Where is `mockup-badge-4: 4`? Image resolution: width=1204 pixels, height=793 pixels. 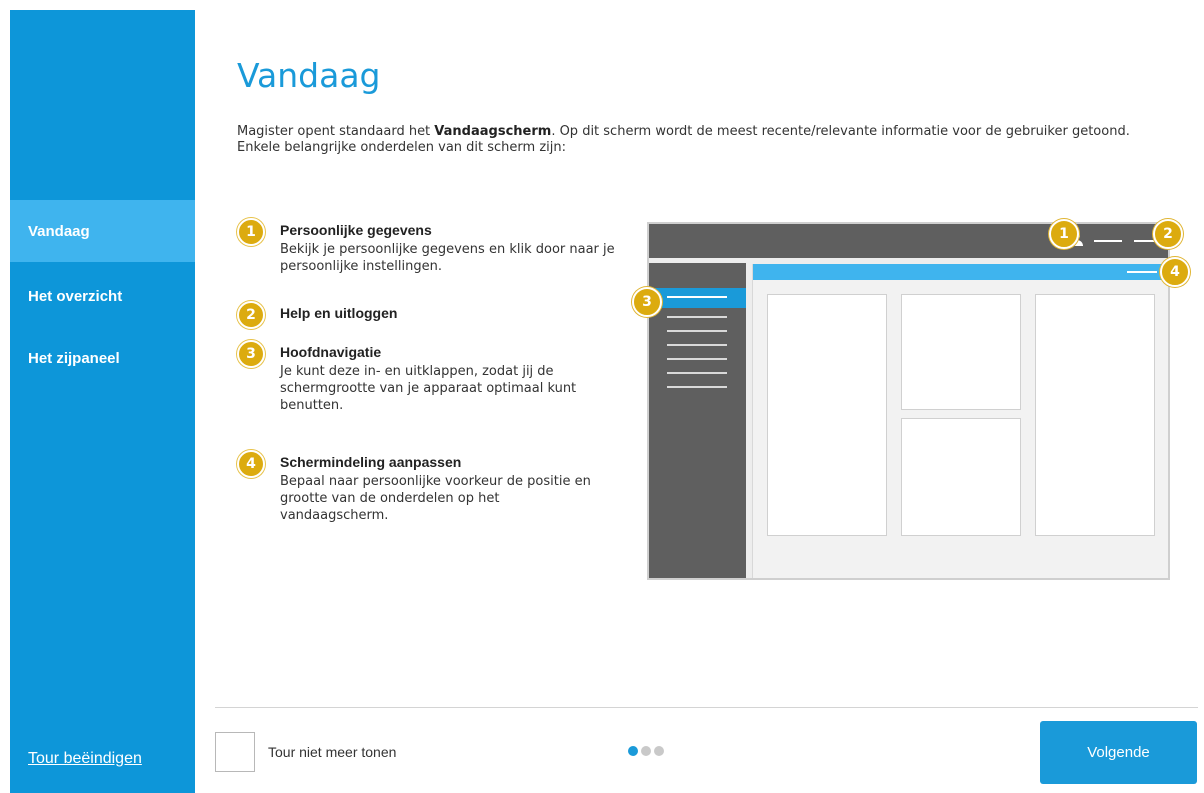 mockup-badge-4: 4 is located at coordinates (1175, 272).